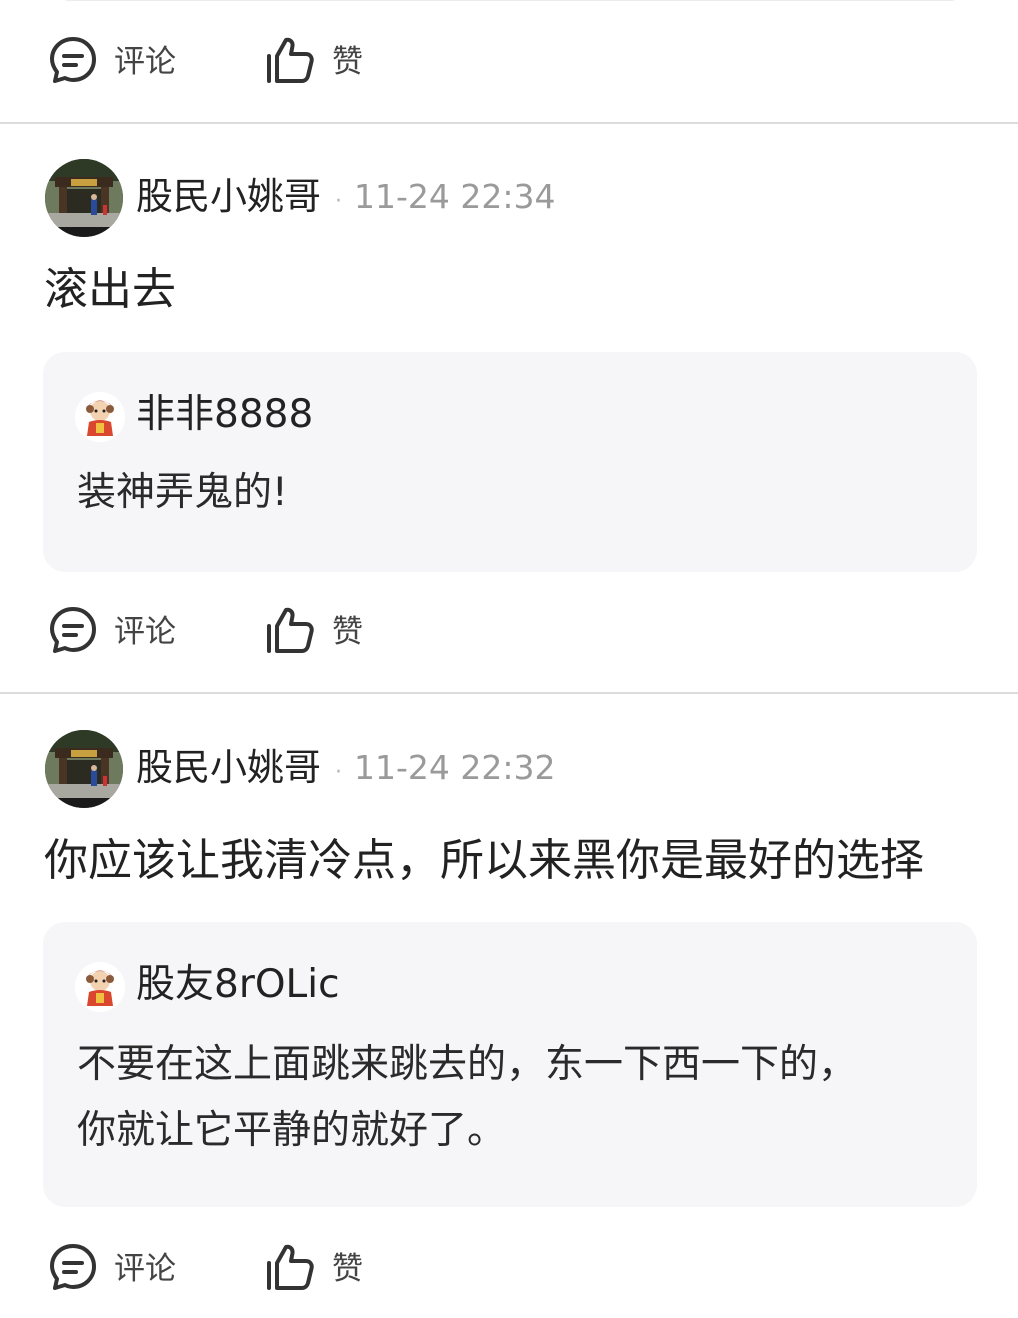  What do you see at coordinates (238, 984) in the screenshot?
I see `quote-author-name: 股友8rOLic` at bounding box center [238, 984].